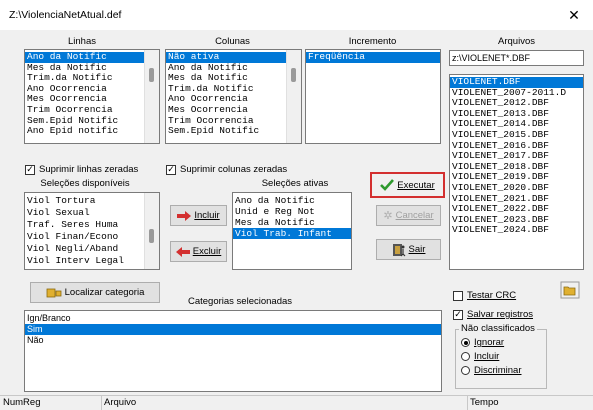  Describe the element at coordinates (292, 211) in the screenshot. I see `selecao-ativa-item: Unid e Reg Not` at that location.